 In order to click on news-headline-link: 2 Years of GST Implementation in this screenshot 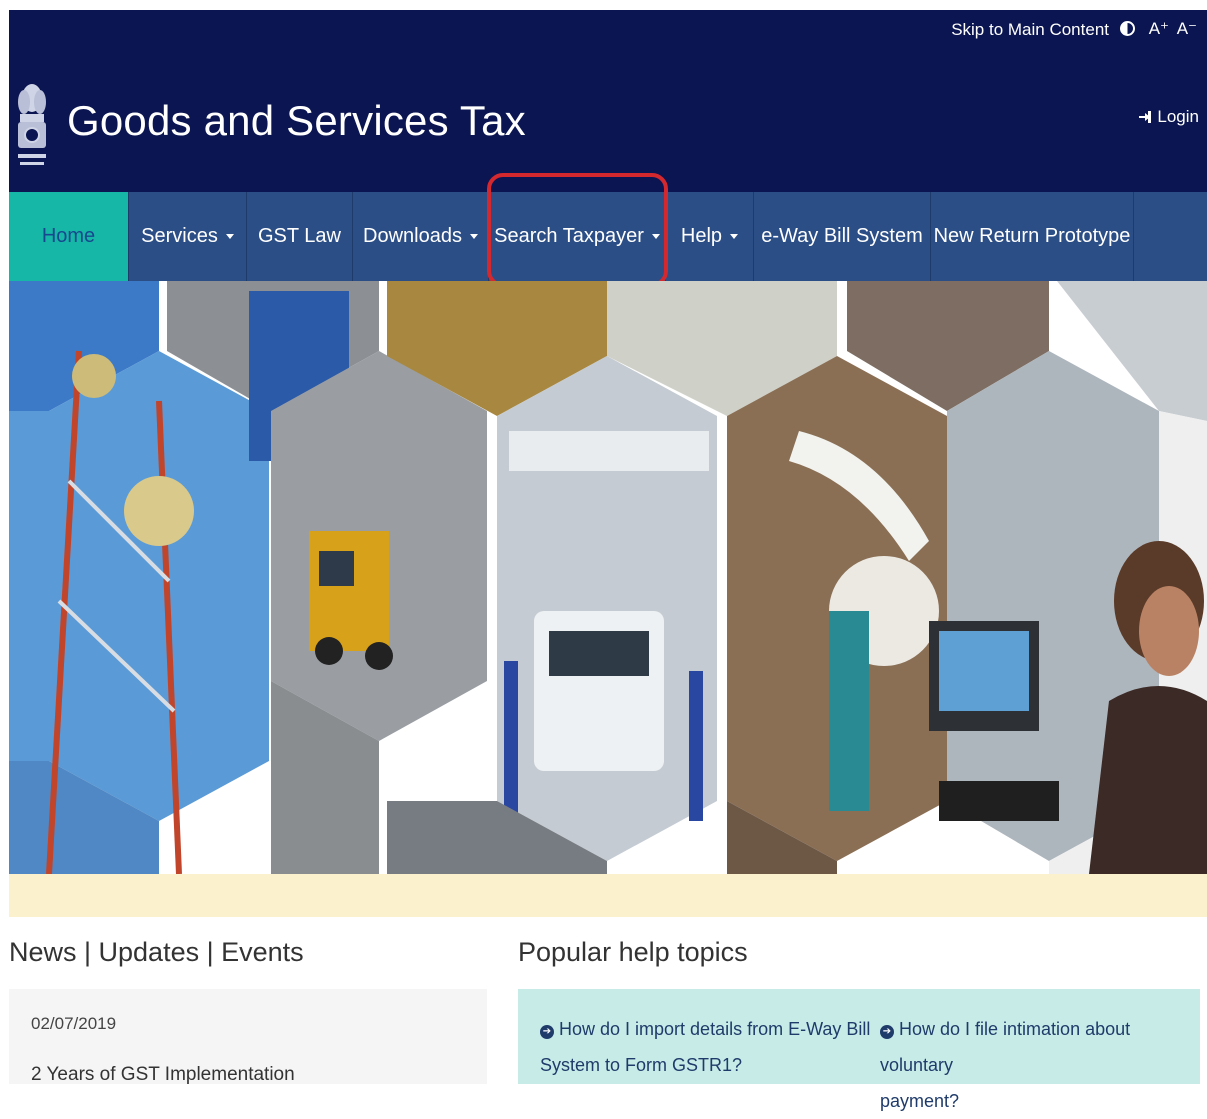, I will do `click(163, 1075)`.